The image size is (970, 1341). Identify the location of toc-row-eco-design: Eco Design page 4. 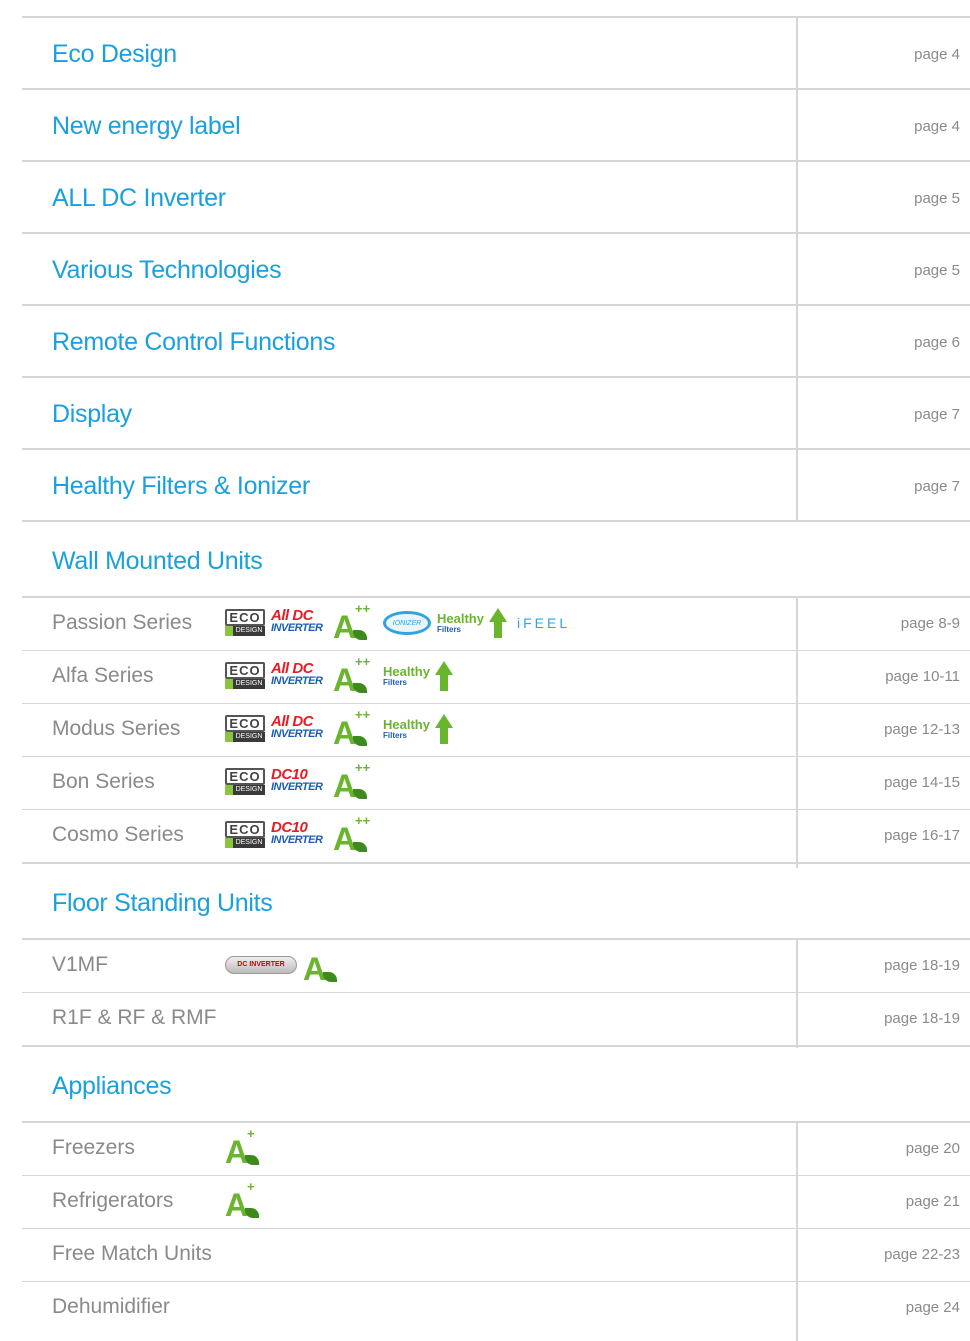
(496, 52).